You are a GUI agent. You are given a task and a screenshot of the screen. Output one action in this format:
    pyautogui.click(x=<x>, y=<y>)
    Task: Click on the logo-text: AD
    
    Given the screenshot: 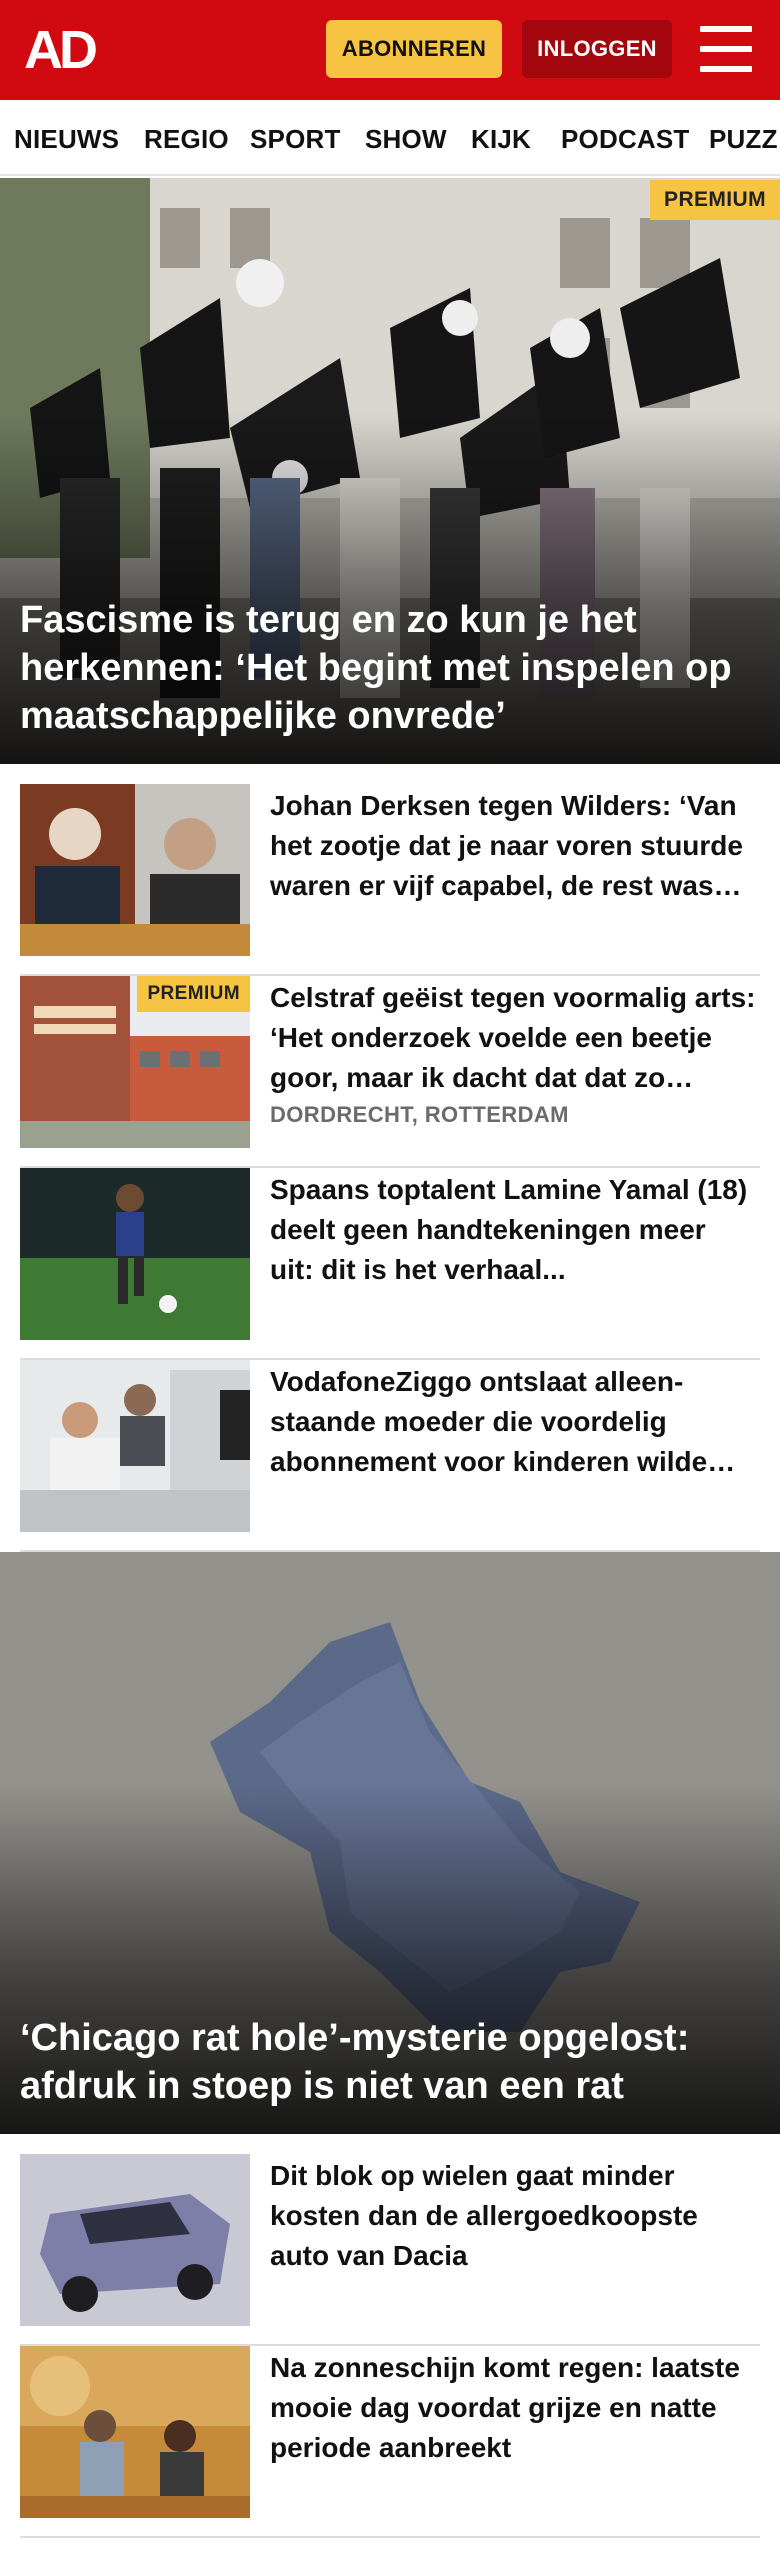 What is the action you would take?
    pyautogui.click(x=61, y=50)
    